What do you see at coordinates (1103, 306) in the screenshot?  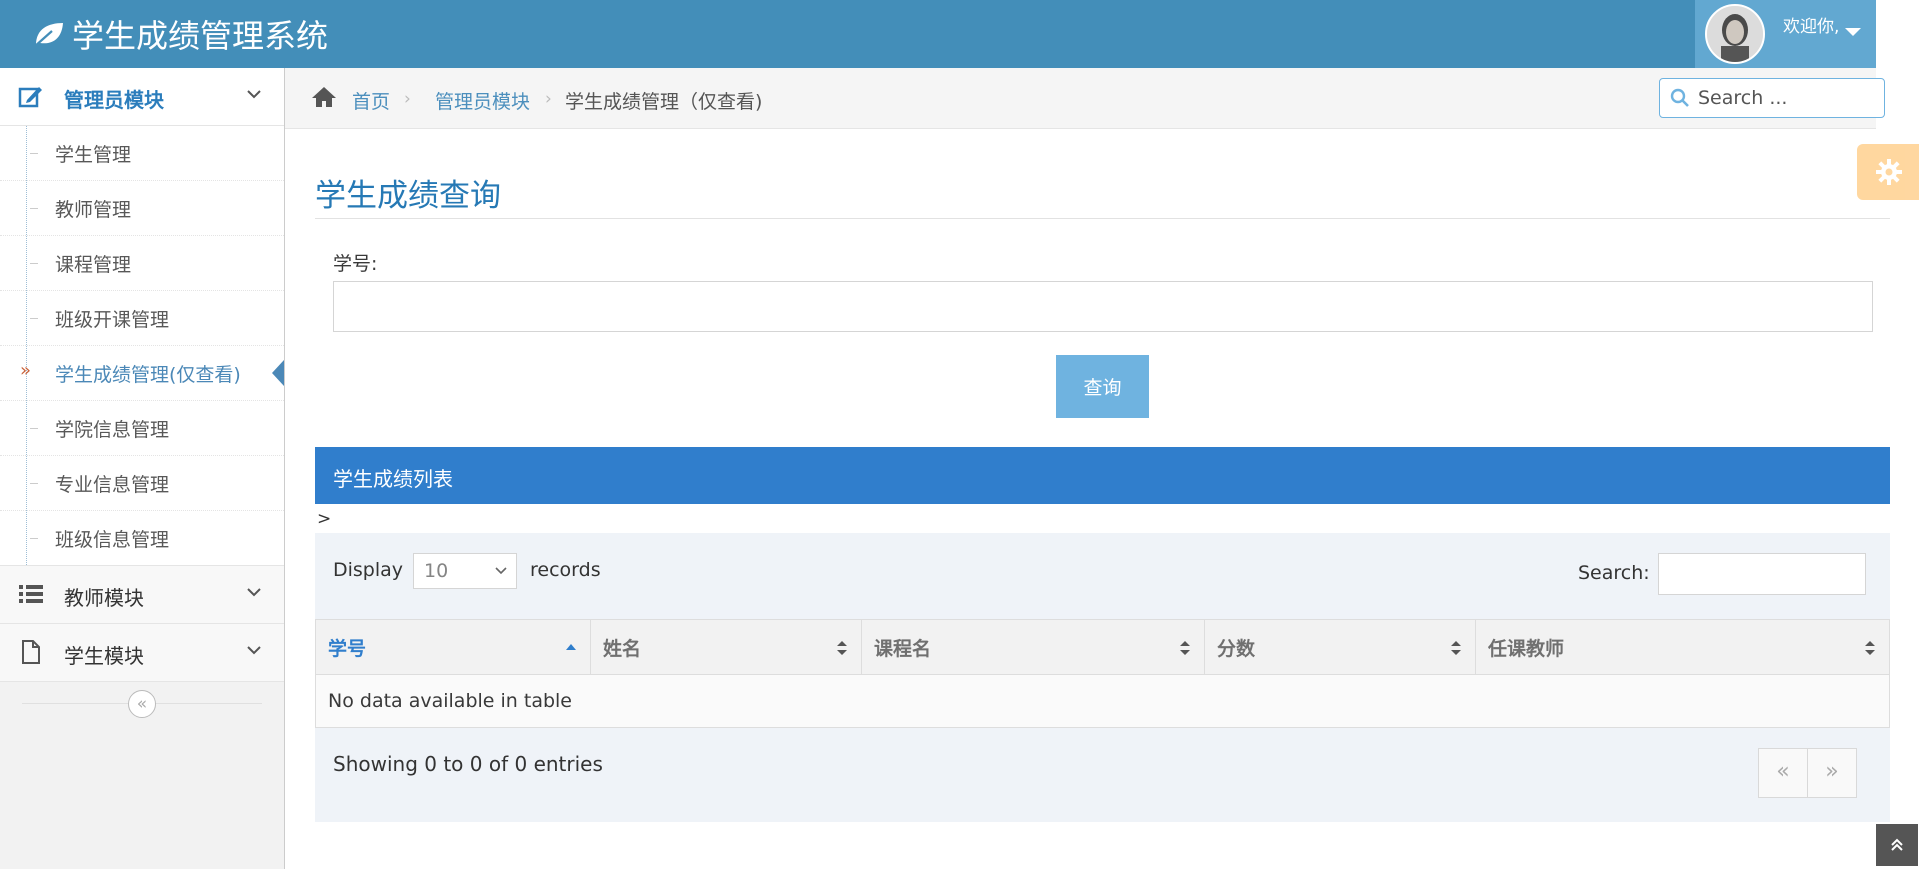 I see `student-id-input` at bounding box center [1103, 306].